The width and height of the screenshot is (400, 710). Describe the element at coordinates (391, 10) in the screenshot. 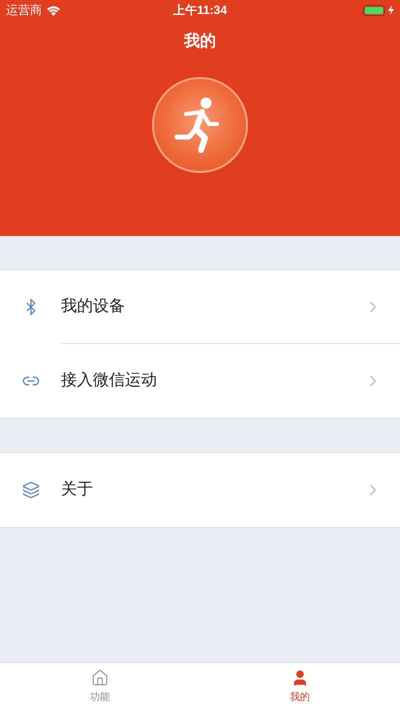

I see `charging-icon` at that location.